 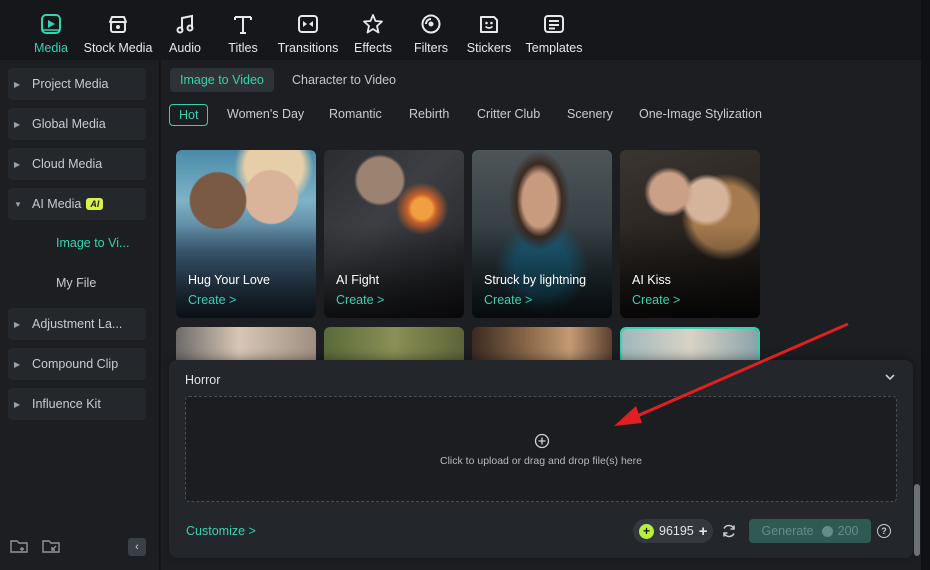 I want to click on panel-title: Horror, so click(x=203, y=380).